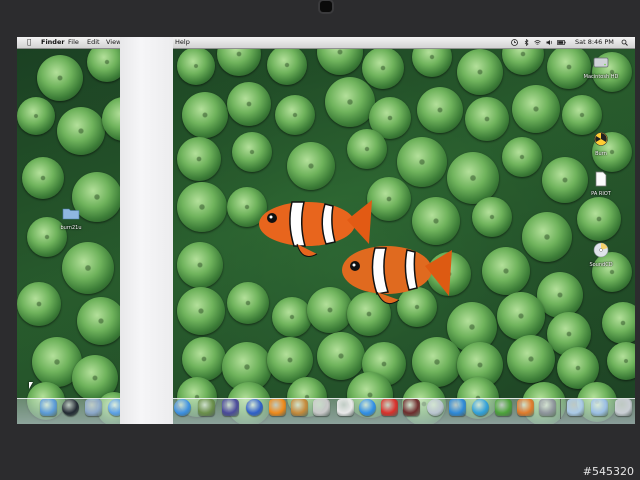 Image resolution: width=640 pixels, height=480 pixels. Describe the element at coordinates (594, 42) in the screenshot. I see `menu-clock: Sat 8:46 PM` at that location.